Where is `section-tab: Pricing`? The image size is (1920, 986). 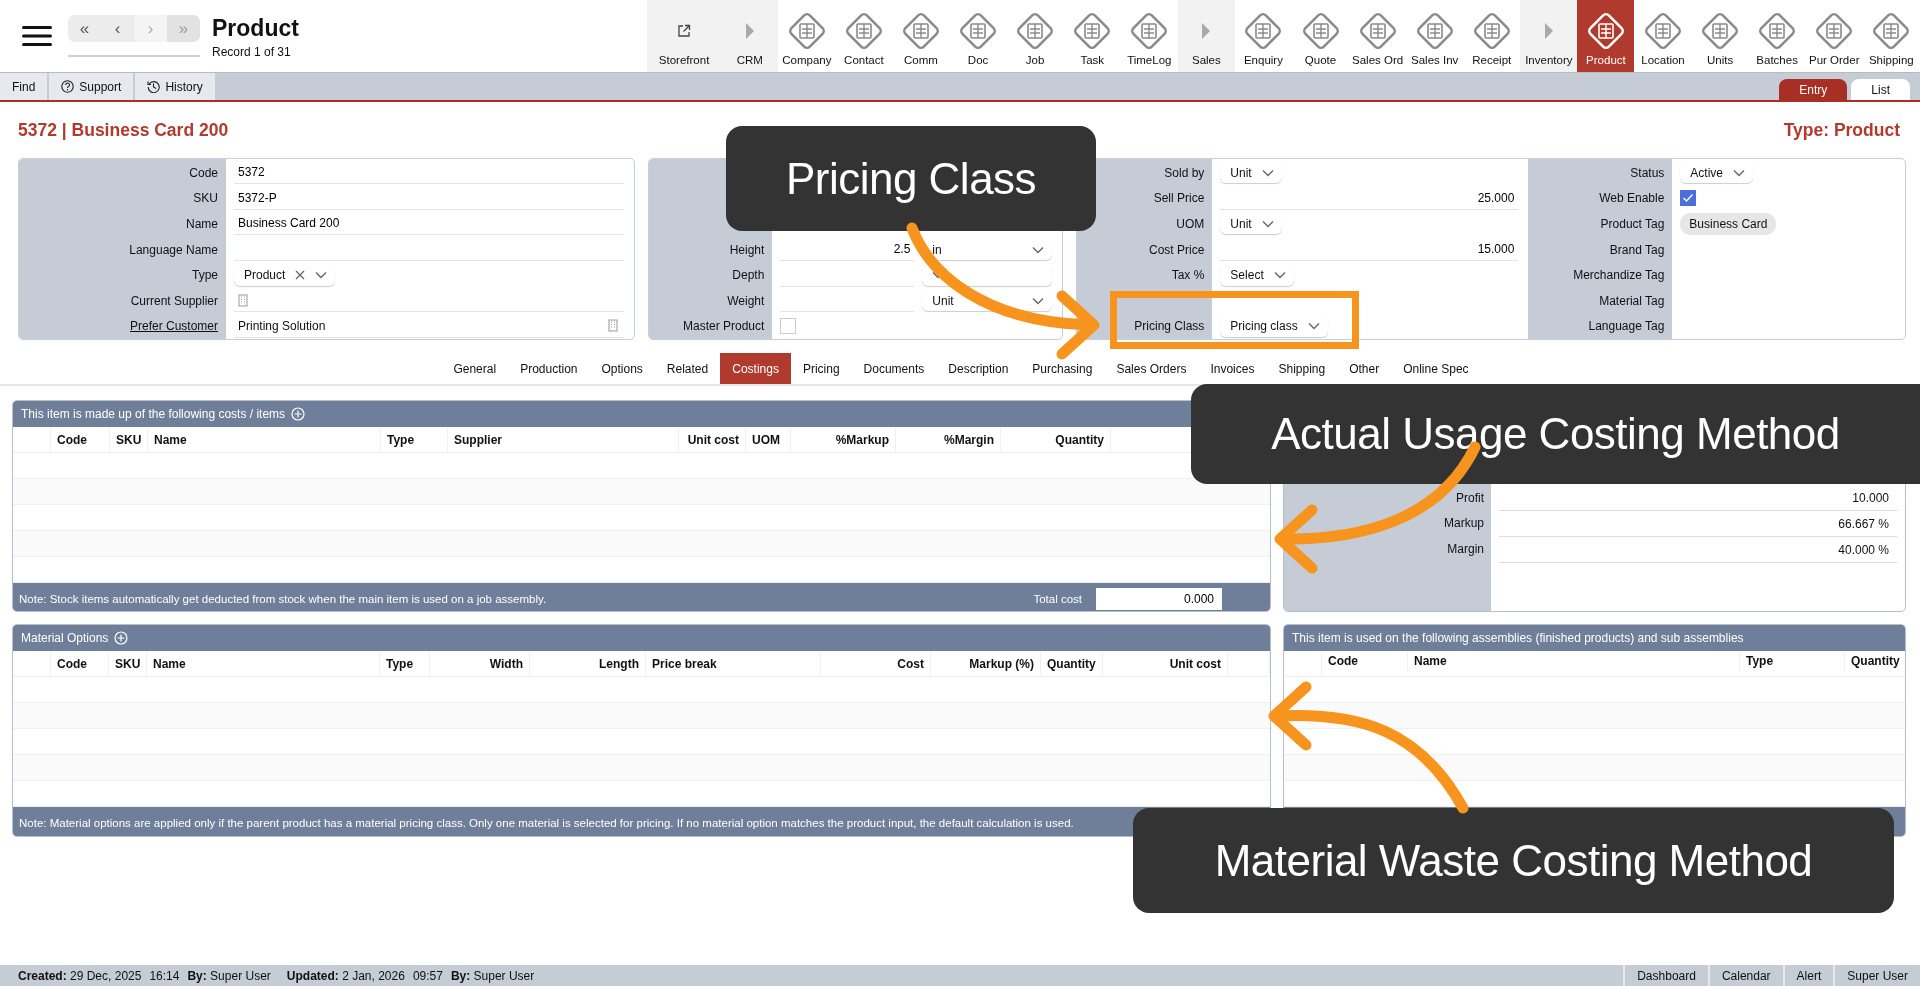
section-tab: Pricing is located at coordinates (821, 368).